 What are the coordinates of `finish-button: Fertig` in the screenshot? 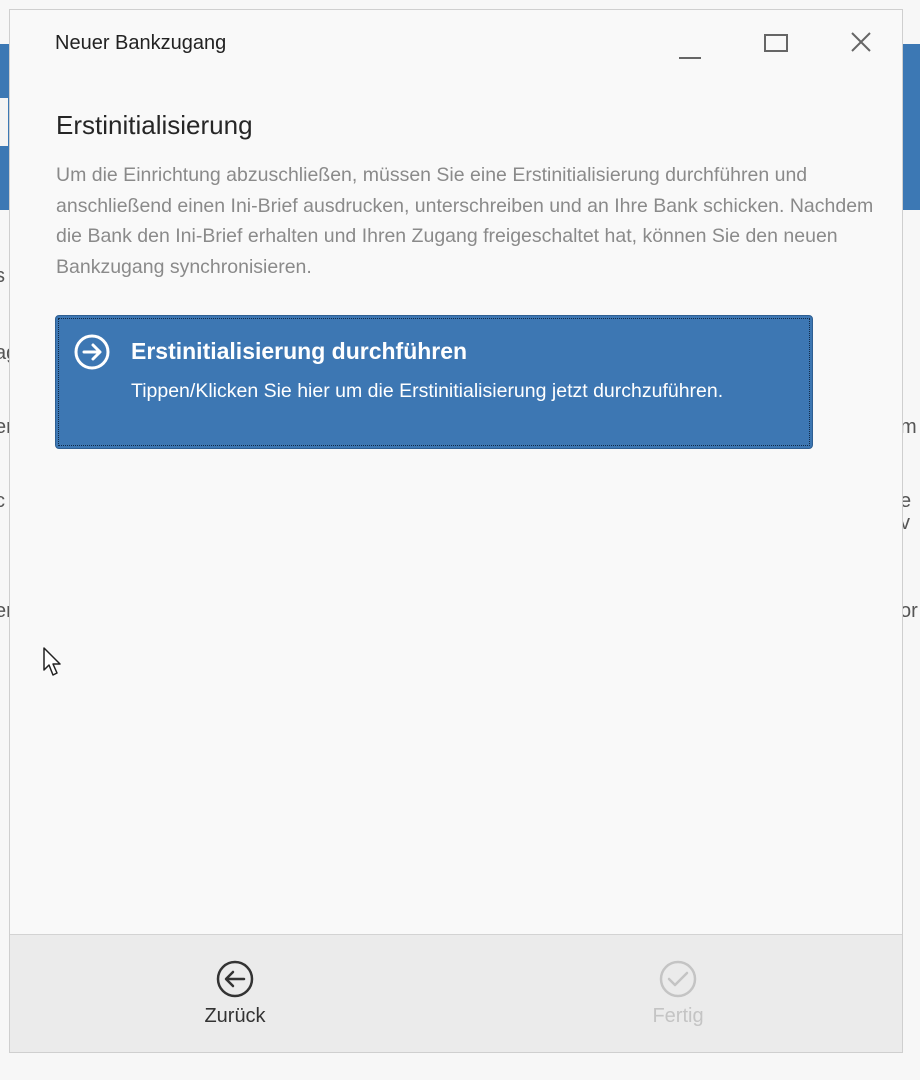 It's located at (678, 997).